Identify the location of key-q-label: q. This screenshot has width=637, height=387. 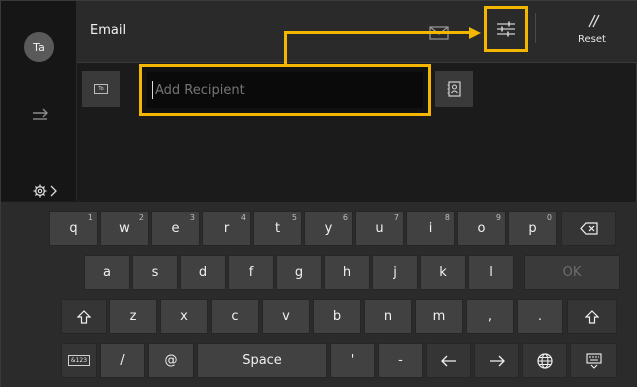
(73, 228).